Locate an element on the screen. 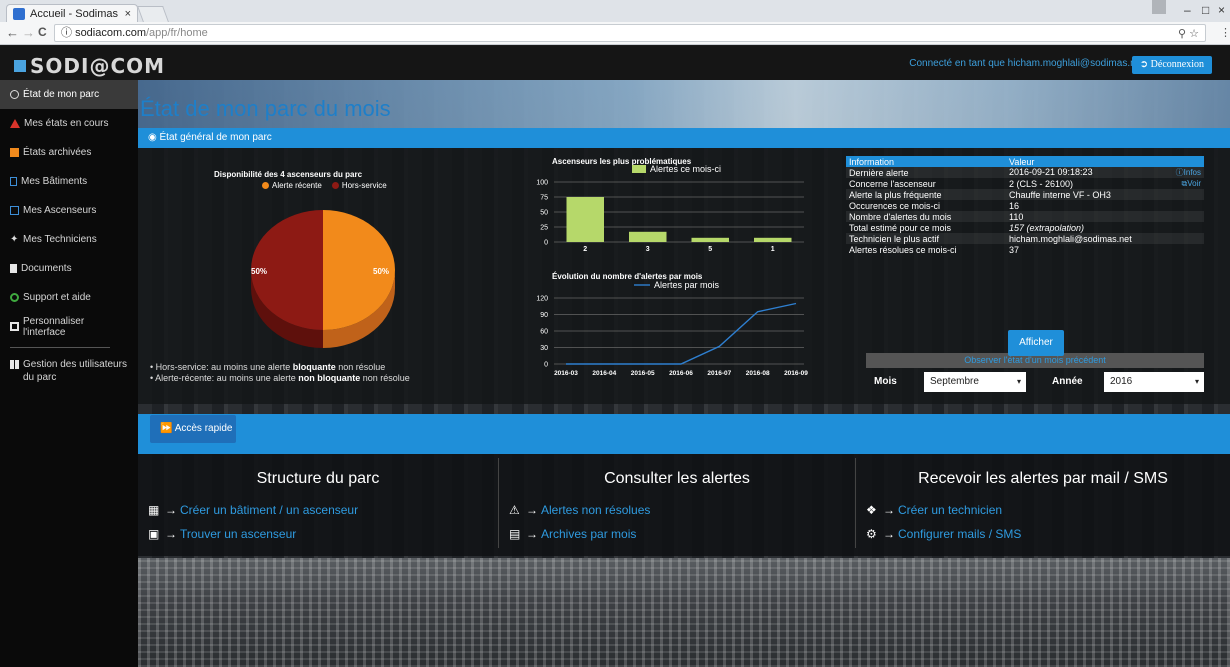 The width and height of the screenshot is (1230, 667). bar-xtick: 5 is located at coordinates (710, 249).